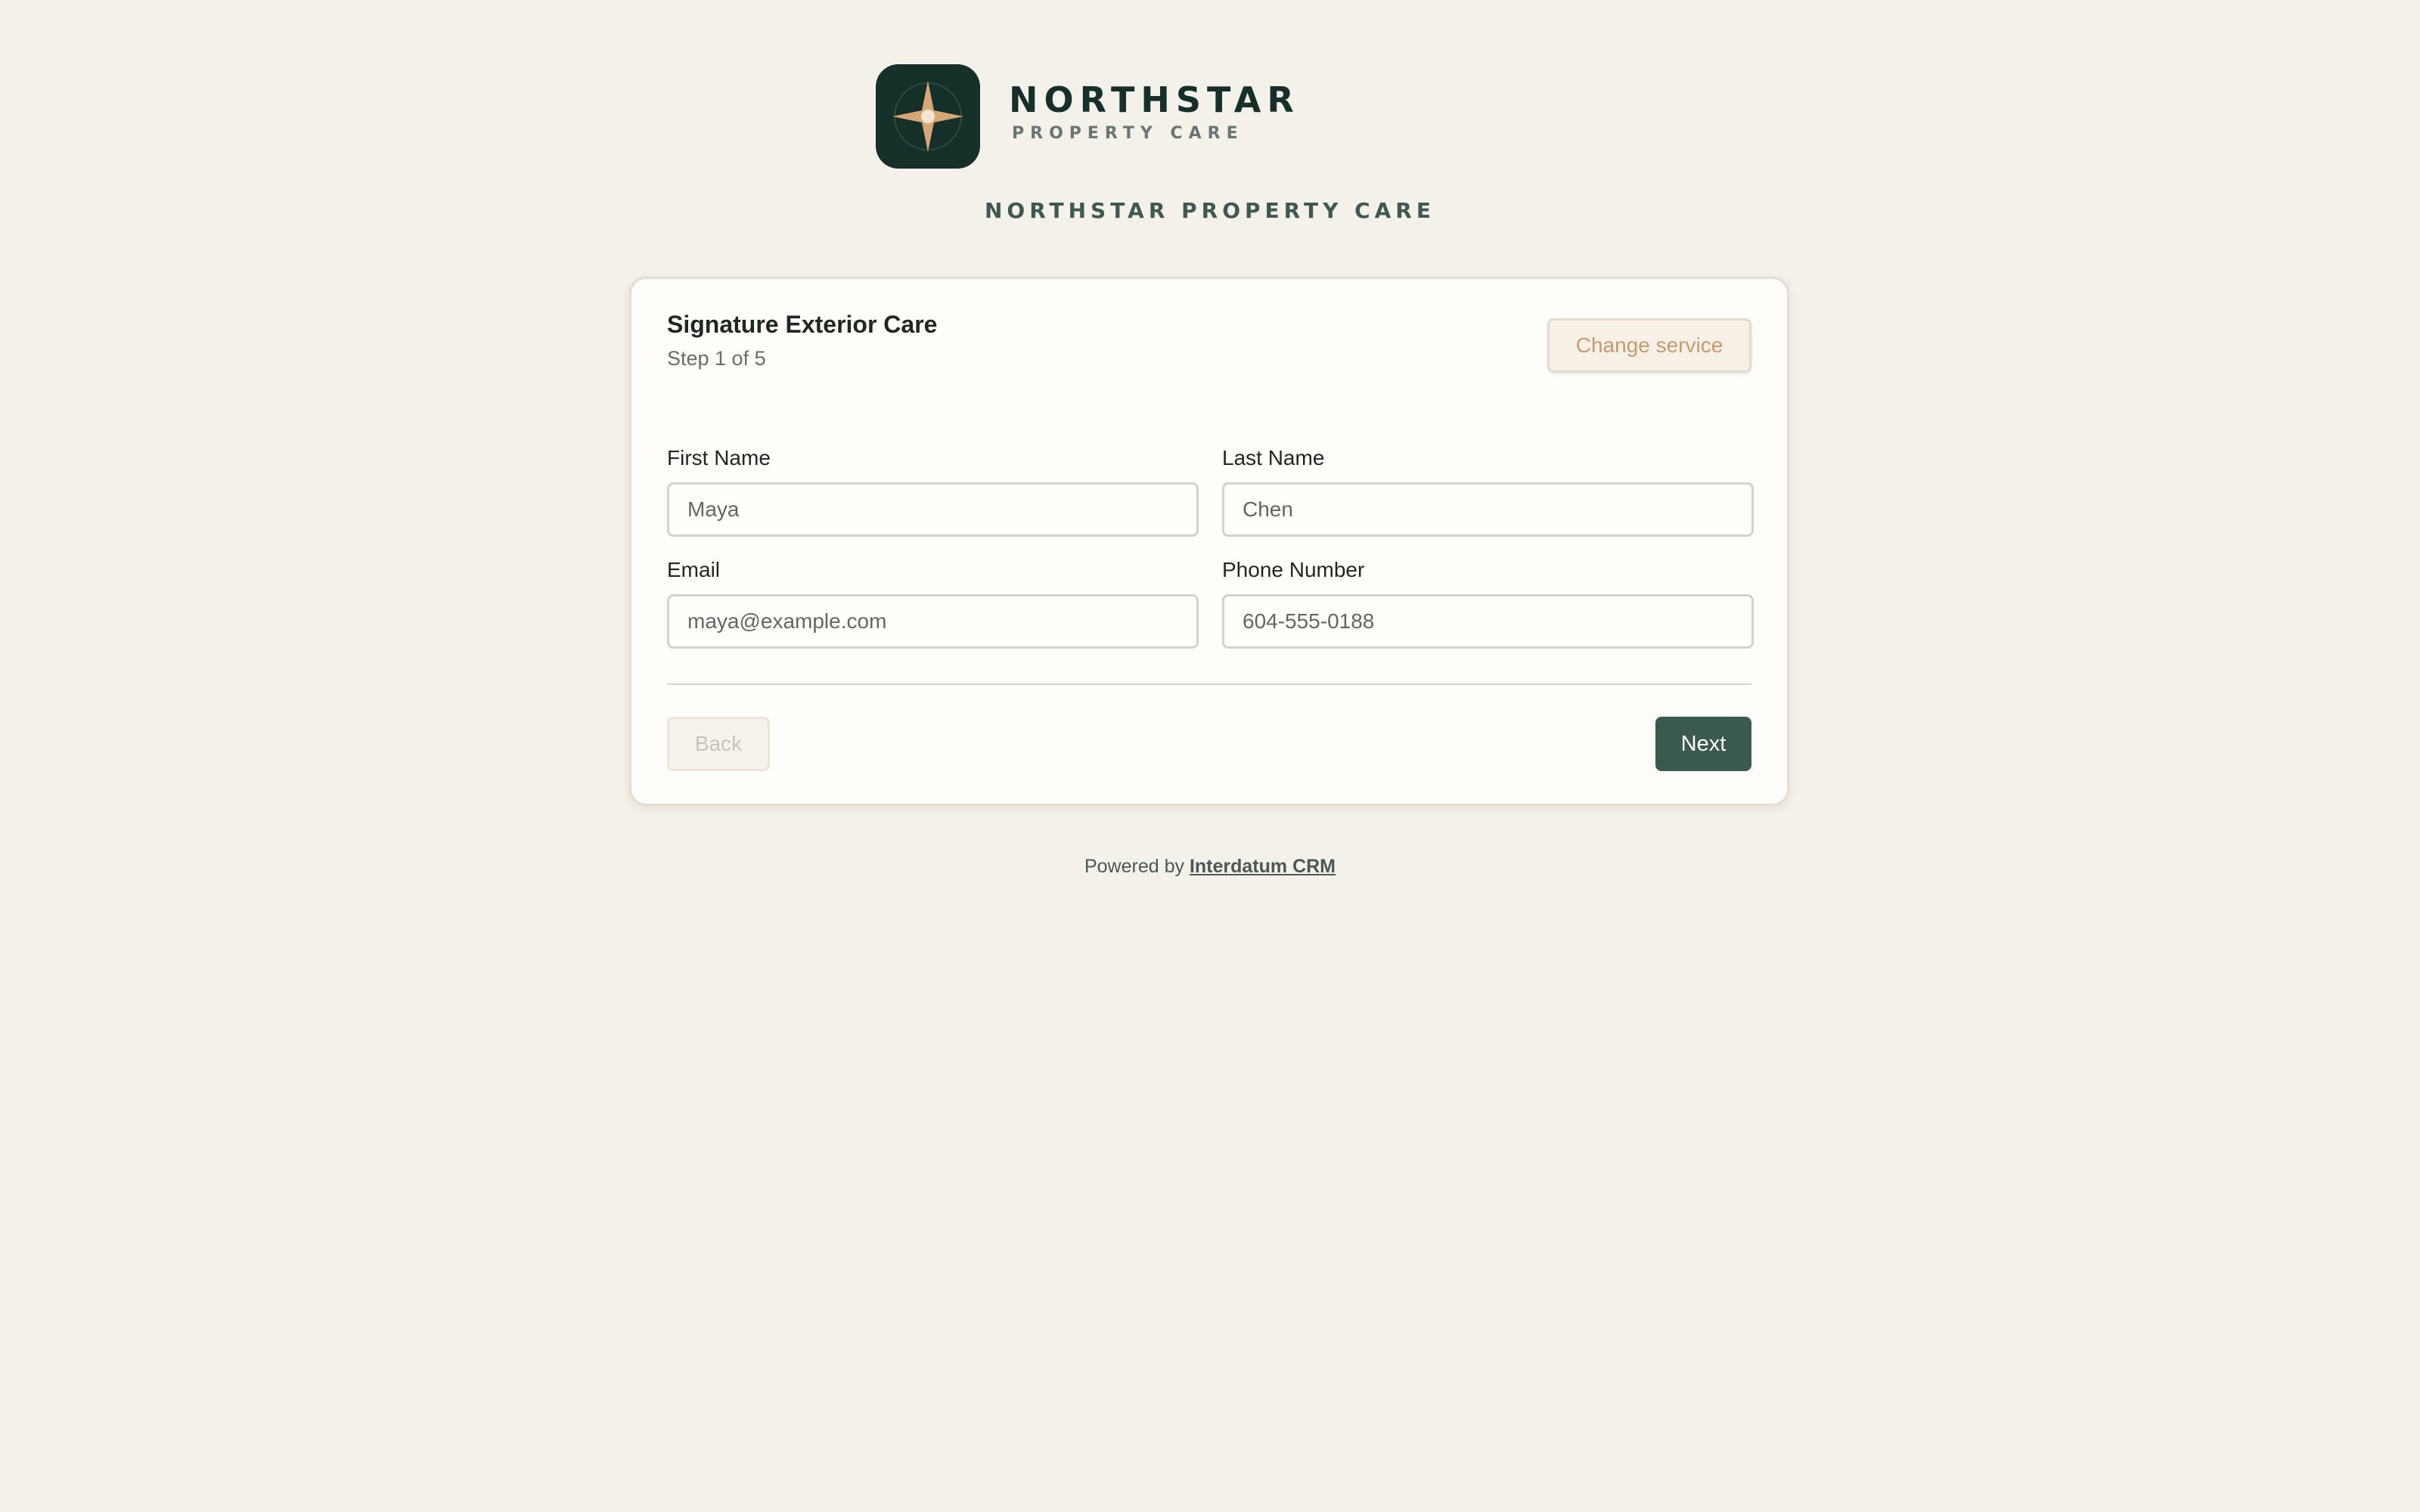  What do you see at coordinates (1263, 867) in the screenshot?
I see `interdatum-crm-link: Interdatum CRM` at bounding box center [1263, 867].